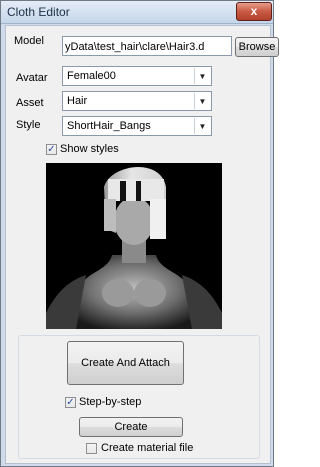 Image resolution: width=320 pixels, height=467 pixels. Describe the element at coordinates (91, 448) in the screenshot. I see `create-material-checkbox` at that location.